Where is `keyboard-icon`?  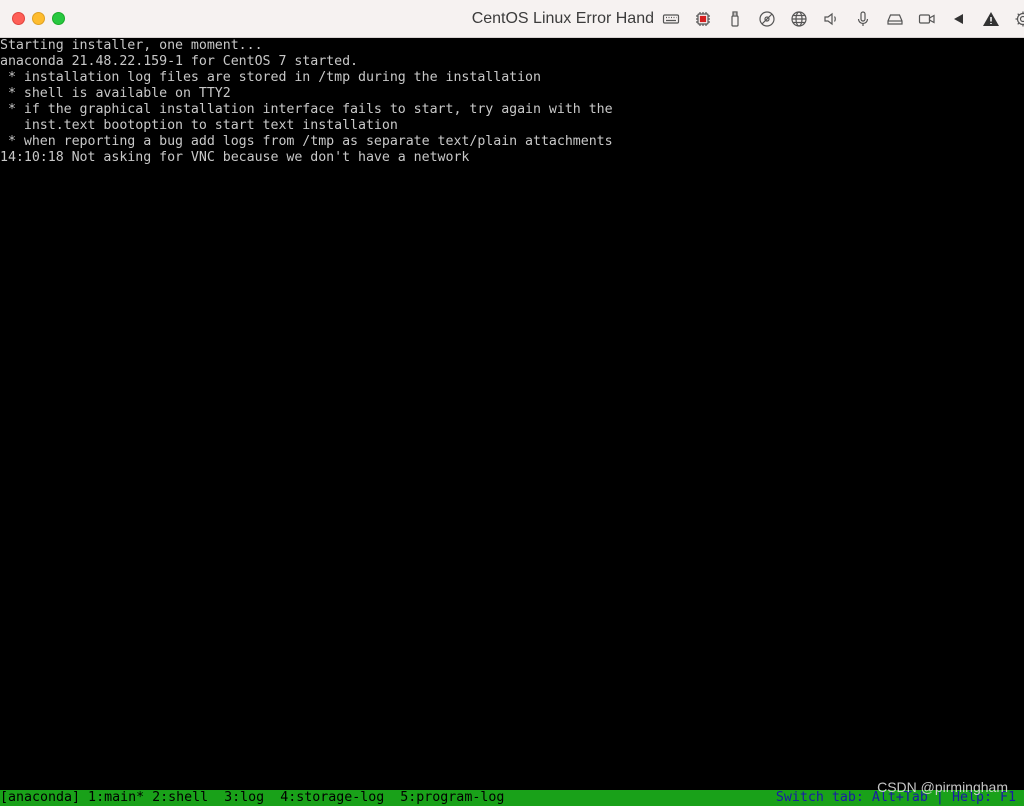 keyboard-icon is located at coordinates (671, 19).